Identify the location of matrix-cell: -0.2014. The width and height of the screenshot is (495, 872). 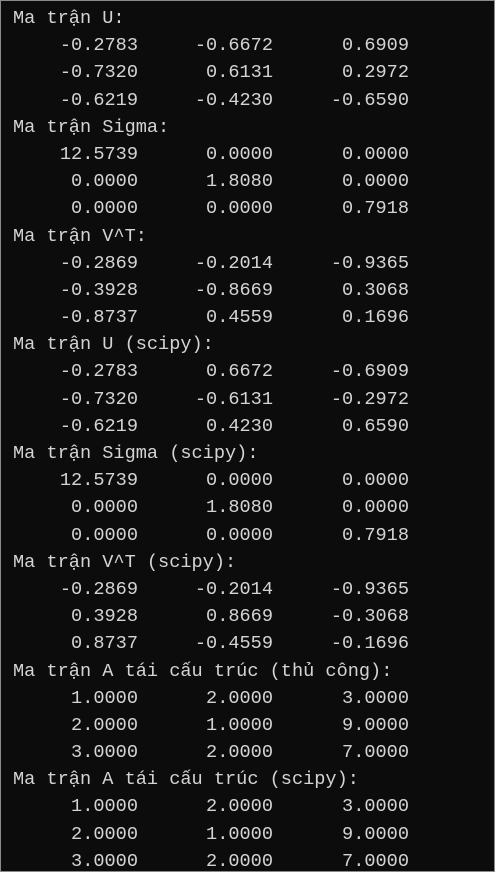
(233, 263).